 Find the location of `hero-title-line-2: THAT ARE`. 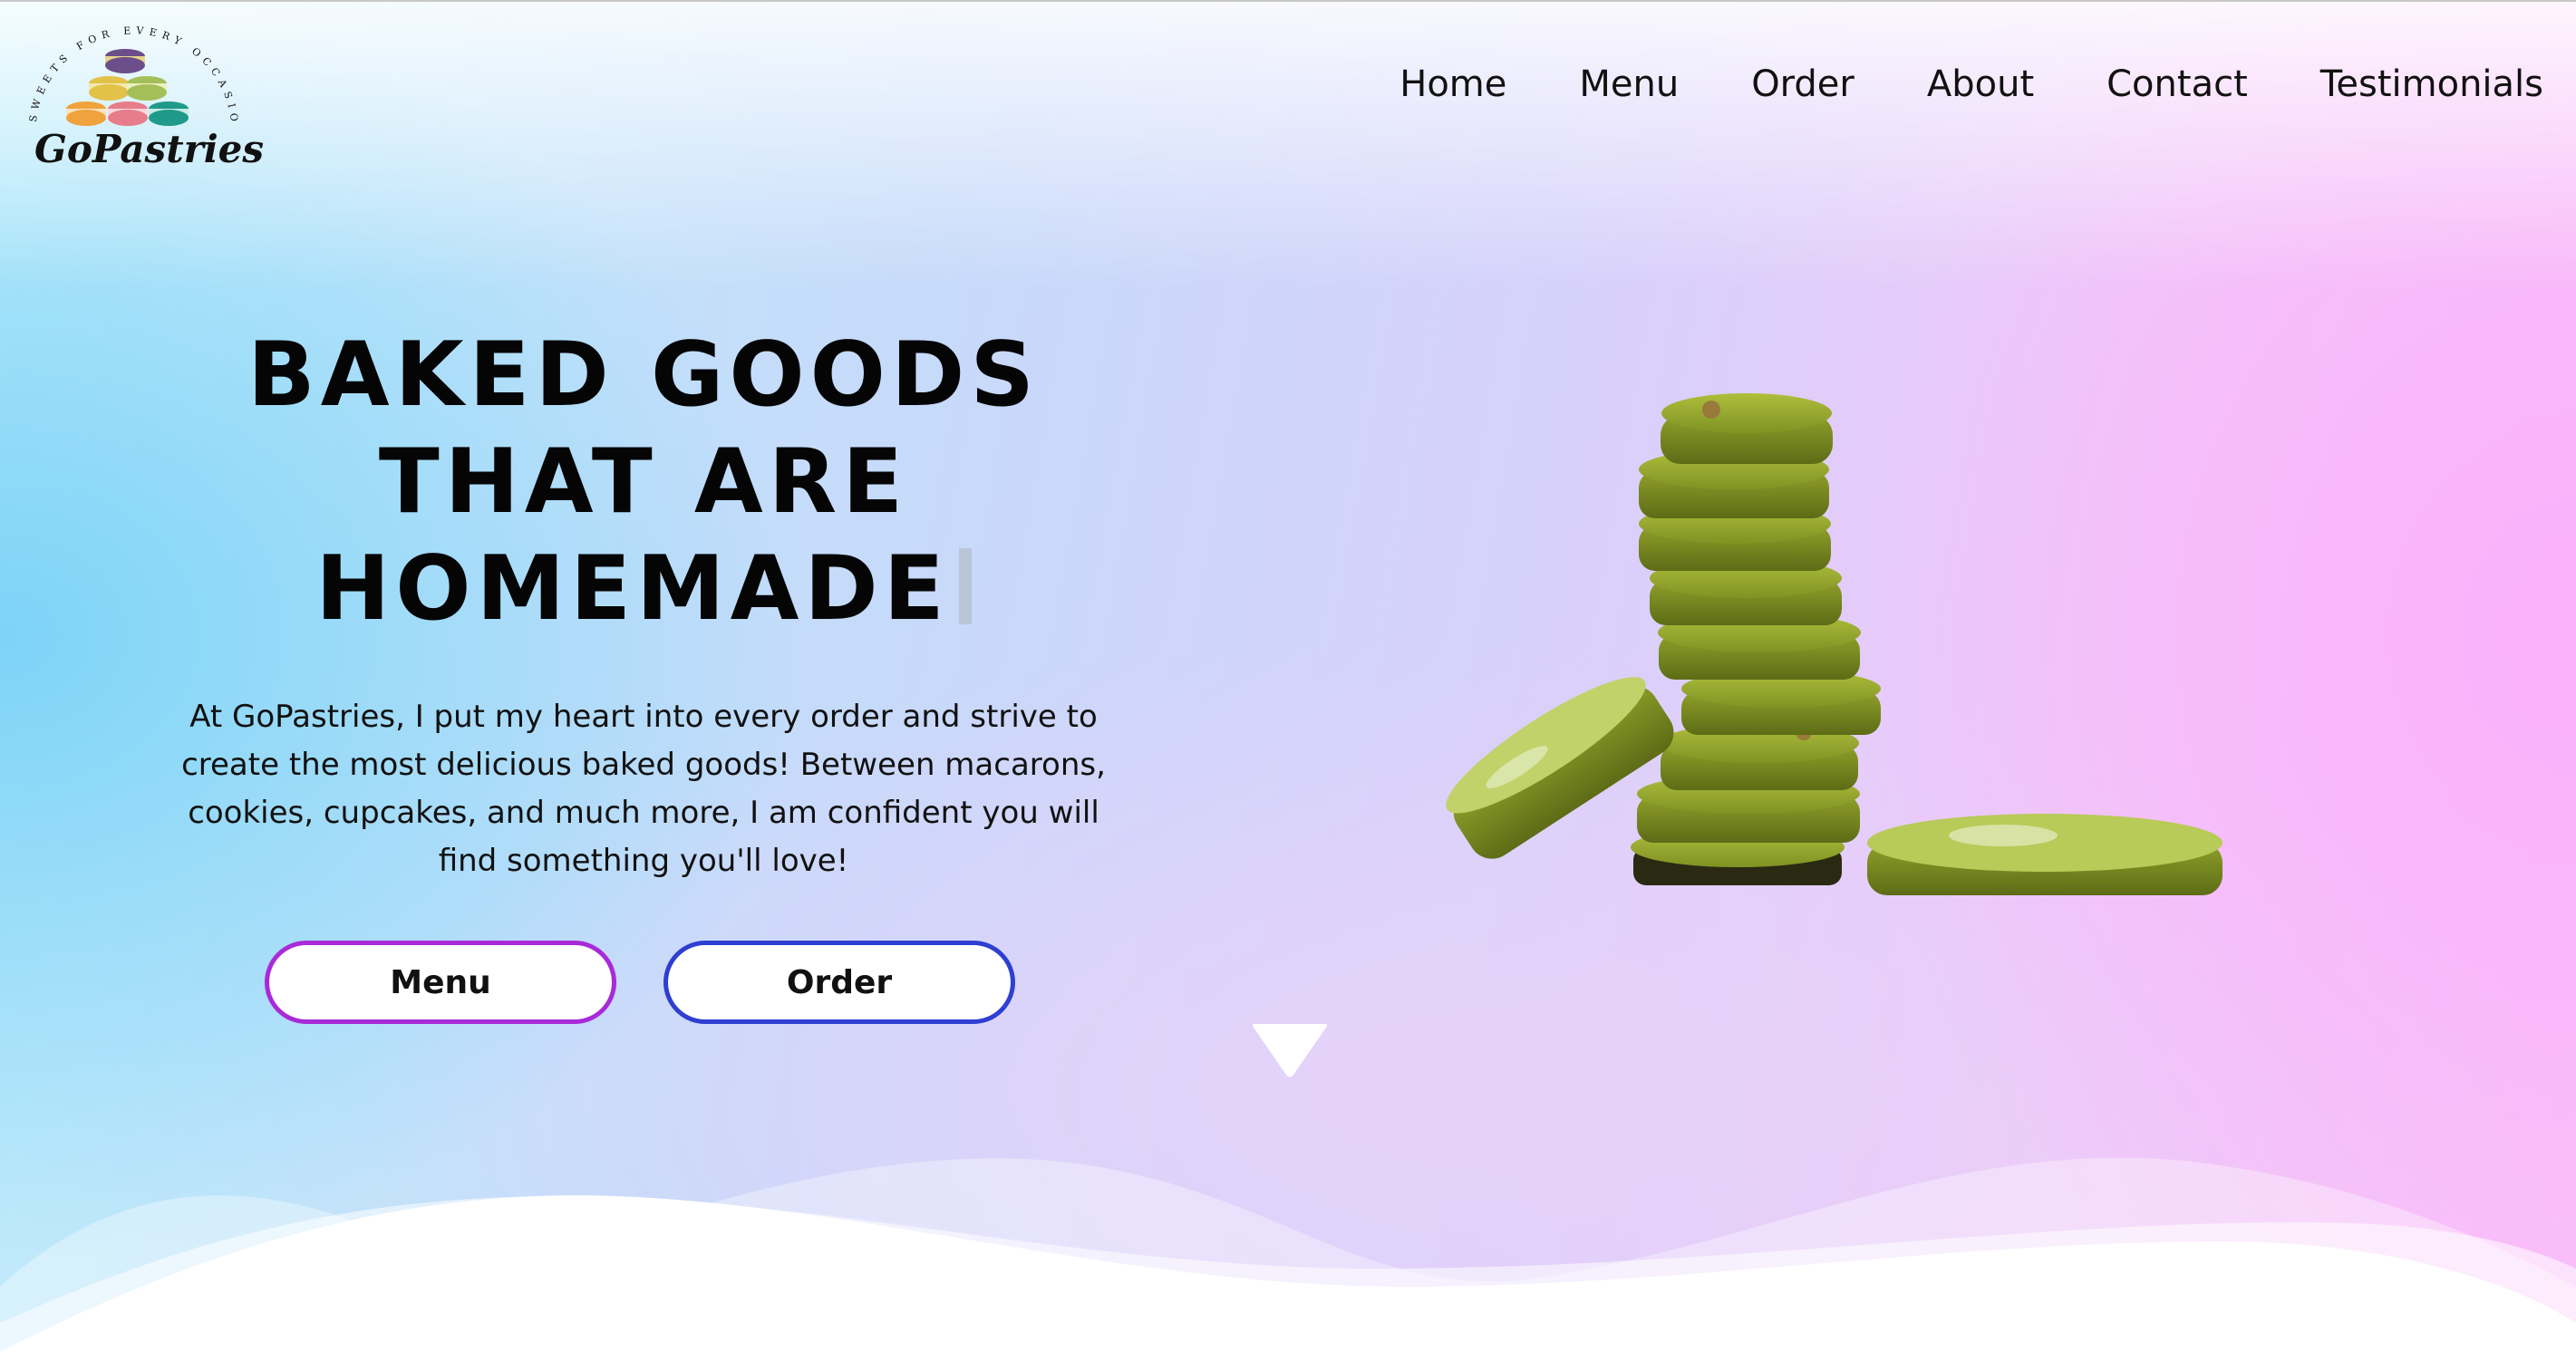

hero-title-line-2: THAT ARE is located at coordinates (643, 482).